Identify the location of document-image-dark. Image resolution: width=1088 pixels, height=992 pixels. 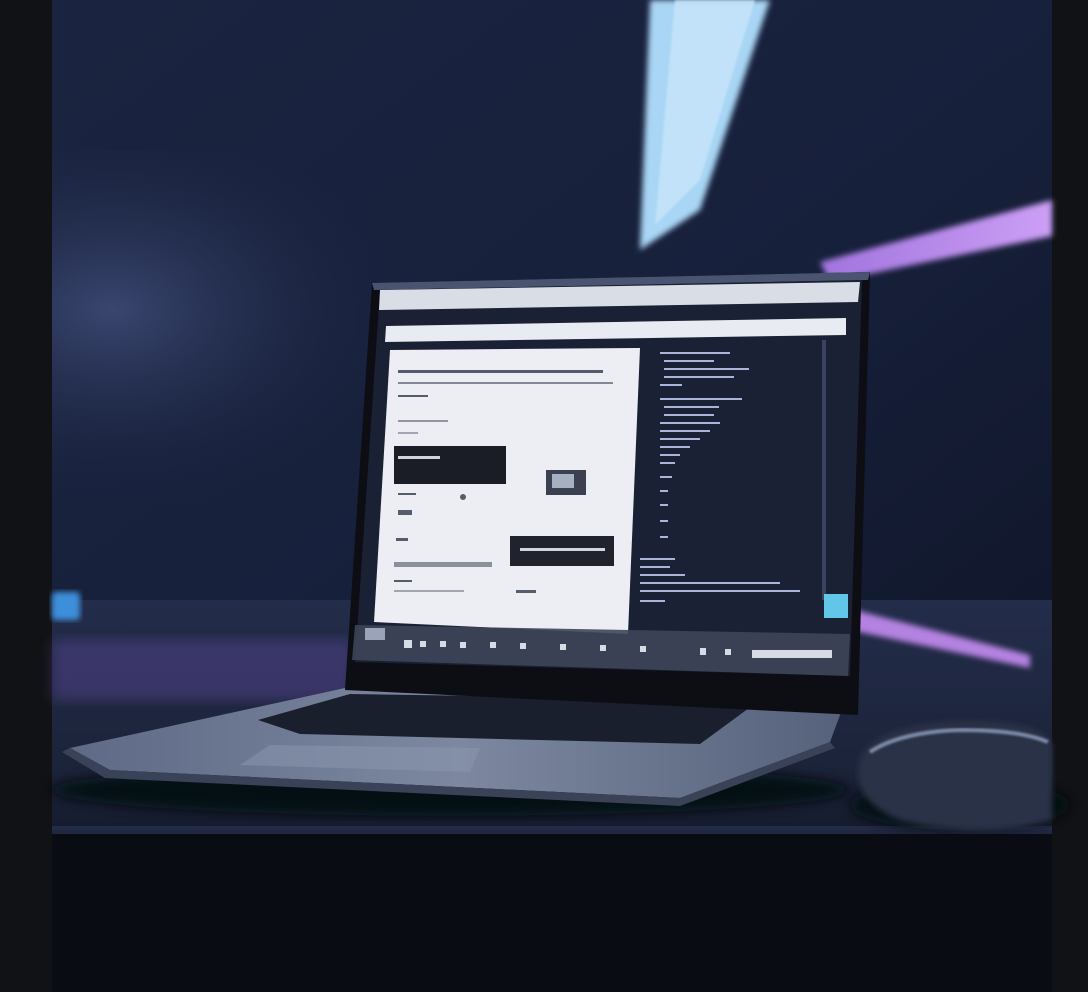
(450, 465).